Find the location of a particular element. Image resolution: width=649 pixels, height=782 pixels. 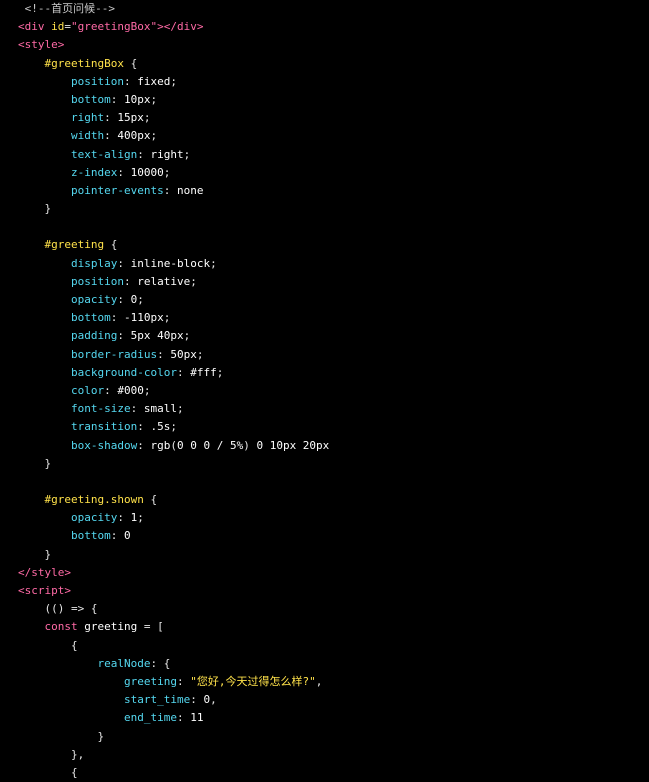

code-token: }, is located at coordinates (51, 754).